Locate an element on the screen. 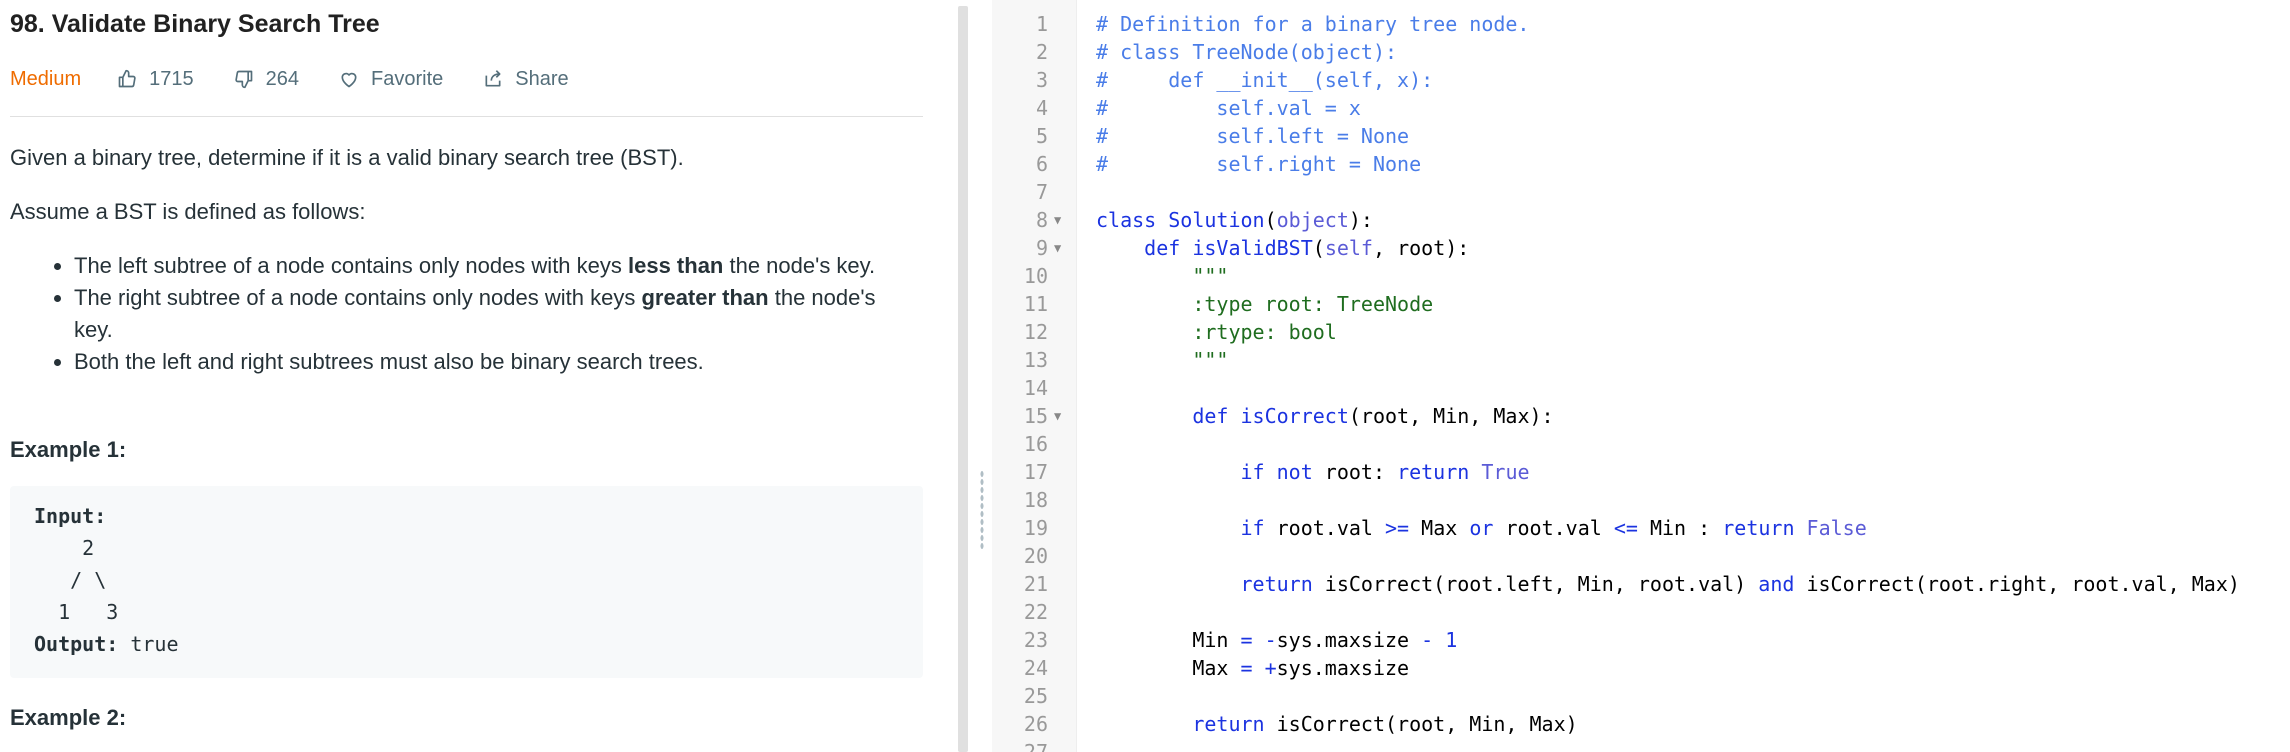 The image size is (2290, 752). line-number: 4 is located at coordinates (1041, 108).